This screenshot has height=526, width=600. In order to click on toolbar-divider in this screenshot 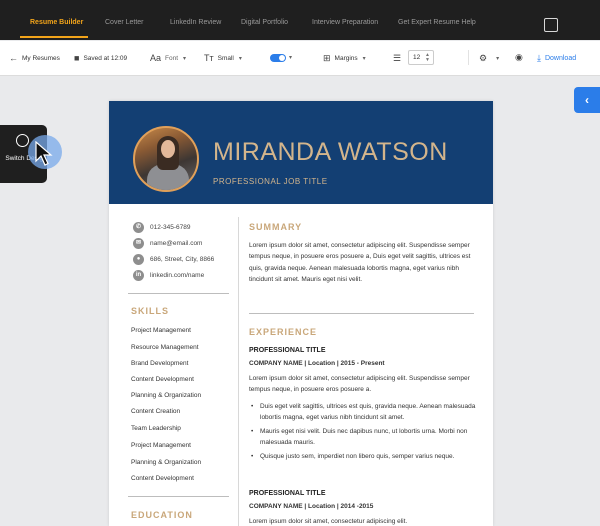, I will do `click(468, 57)`.